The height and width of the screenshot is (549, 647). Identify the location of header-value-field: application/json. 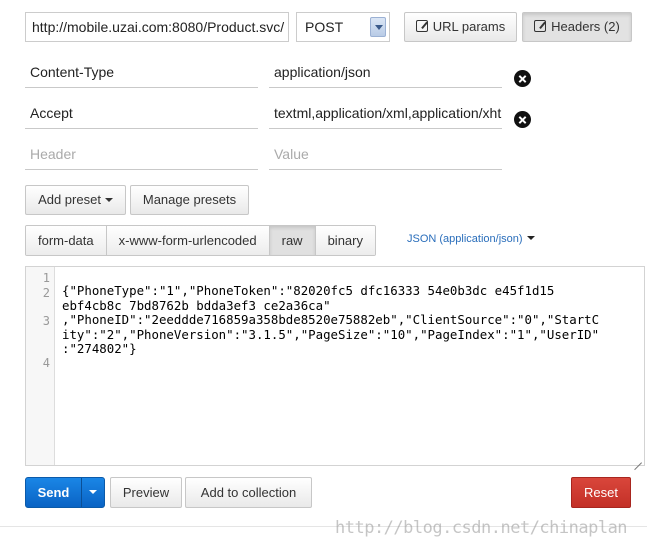
(385, 72).